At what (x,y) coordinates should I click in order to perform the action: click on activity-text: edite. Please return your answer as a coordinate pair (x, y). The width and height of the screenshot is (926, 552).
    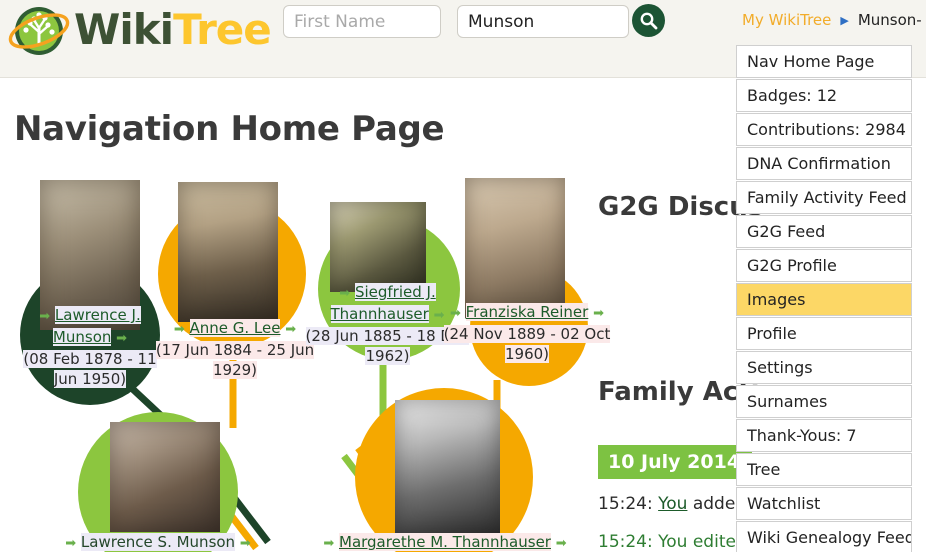
    Looking at the image, I should click on (714, 542).